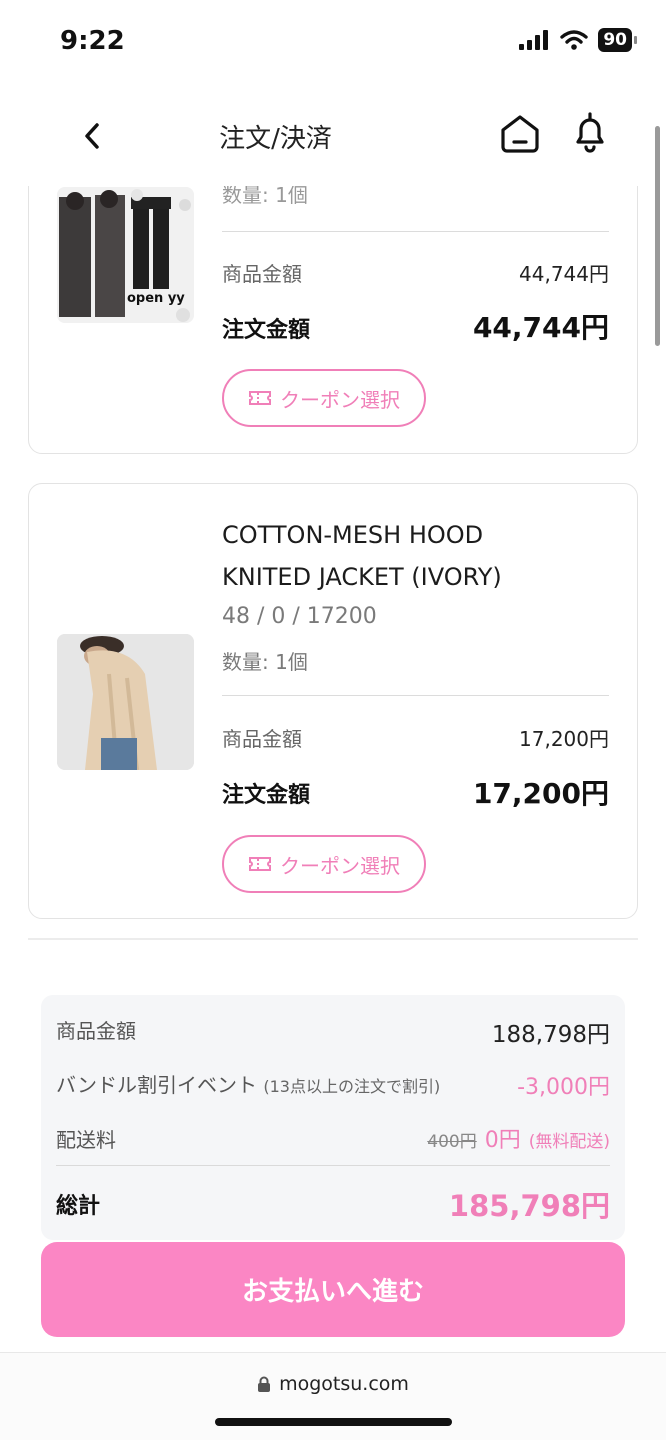 Image resolution: width=666 pixels, height=1440 pixels. Describe the element at coordinates (333, 1422) in the screenshot. I see `home-indicator` at that location.